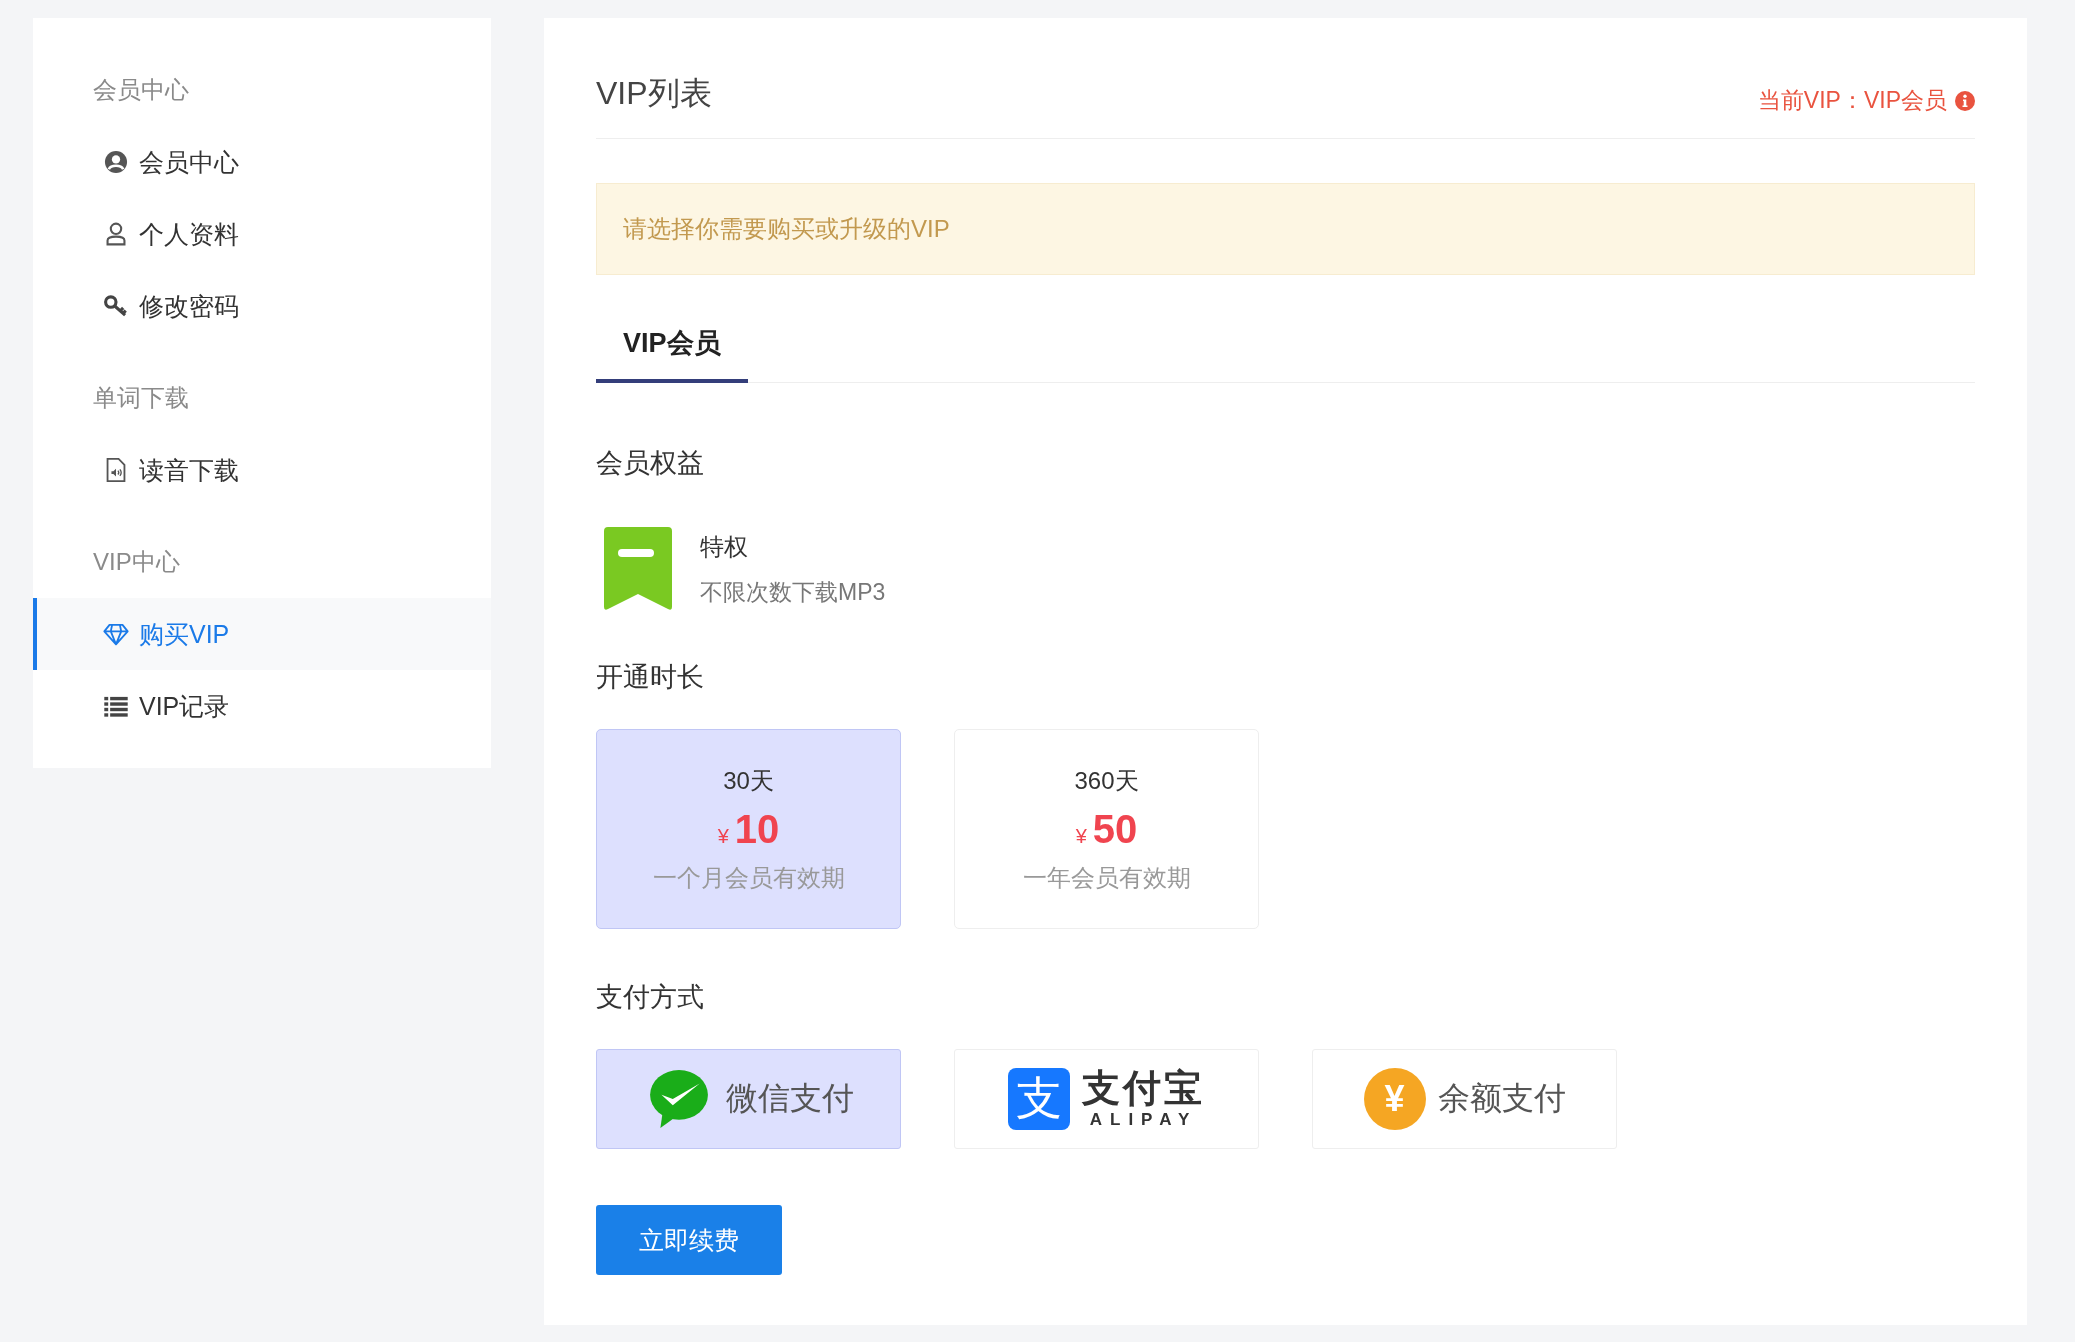 Image resolution: width=2075 pixels, height=1342 pixels. What do you see at coordinates (262, 634) in the screenshot?
I see `sidebar-item: 购买VIP` at bounding box center [262, 634].